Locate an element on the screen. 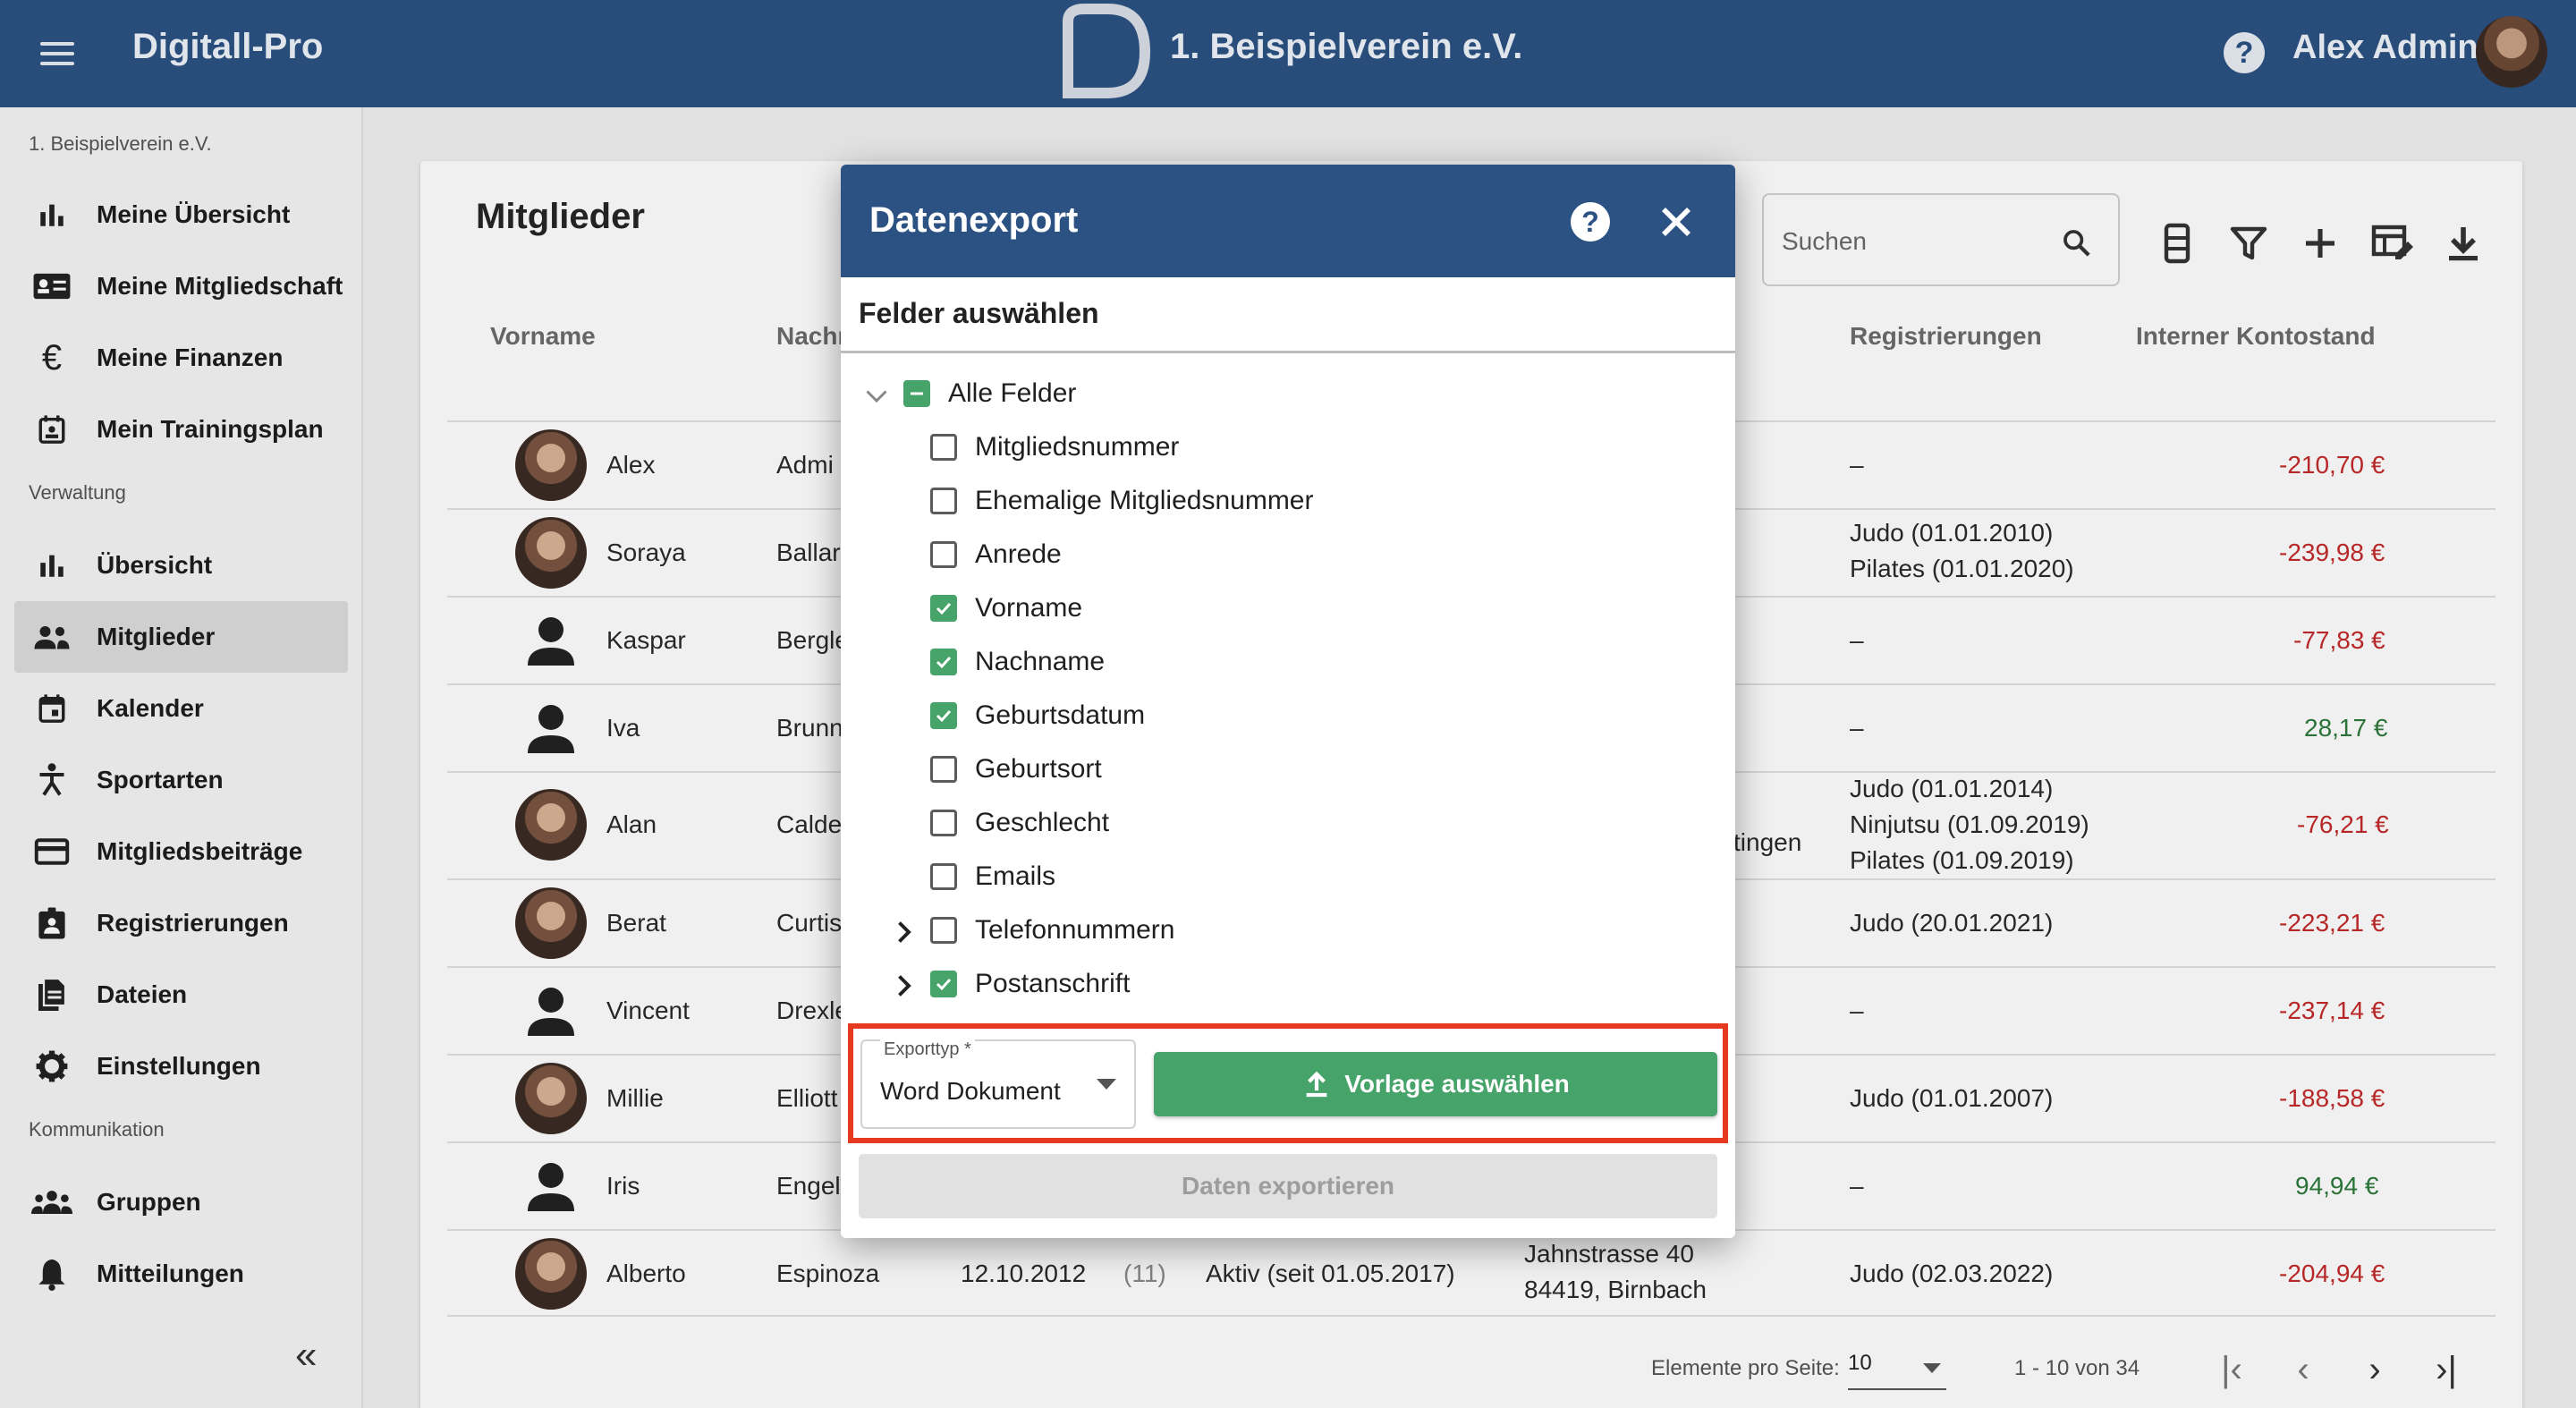 The image size is (2576, 1408). field-label: Ehemalige Mitgliedsnummer is located at coordinates (1144, 500).